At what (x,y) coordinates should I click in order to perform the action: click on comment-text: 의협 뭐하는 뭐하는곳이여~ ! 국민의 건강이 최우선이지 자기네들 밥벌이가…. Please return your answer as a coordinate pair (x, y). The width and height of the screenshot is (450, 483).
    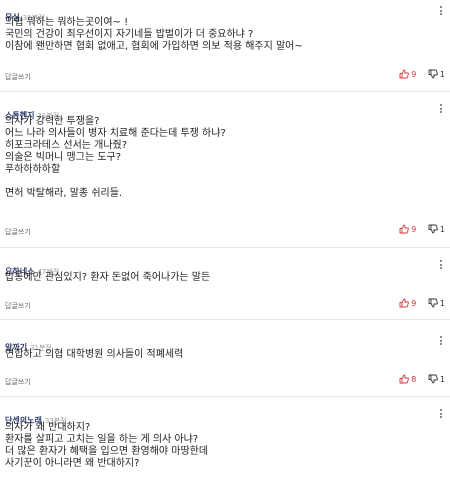
    Looking at the image, I should click on (154, 34).